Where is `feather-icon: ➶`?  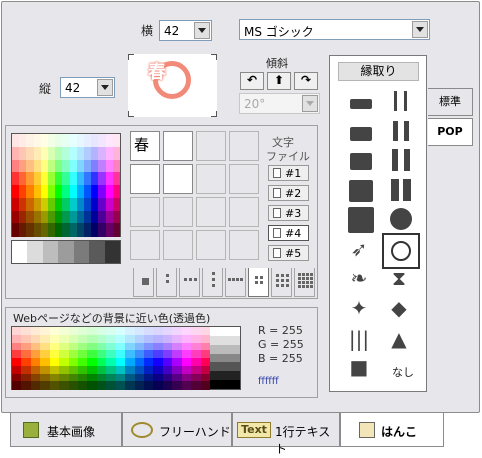 feather-icon: ➶ is located at coordinates (359, 249).